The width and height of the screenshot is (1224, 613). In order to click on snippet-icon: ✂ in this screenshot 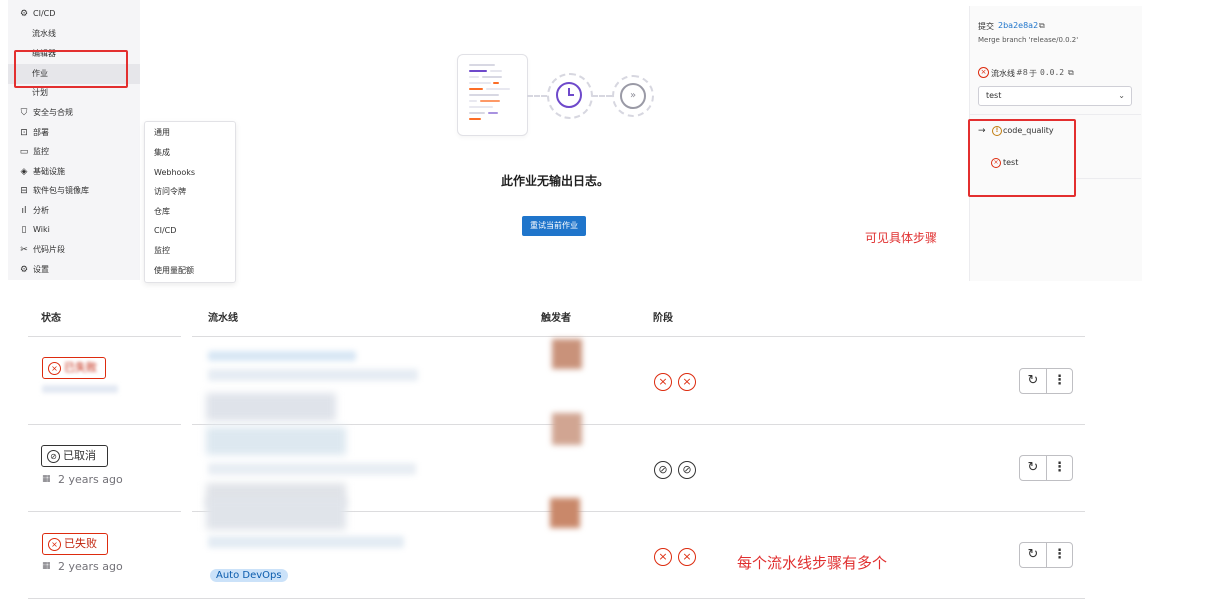, I will do `click(24, 250)`.